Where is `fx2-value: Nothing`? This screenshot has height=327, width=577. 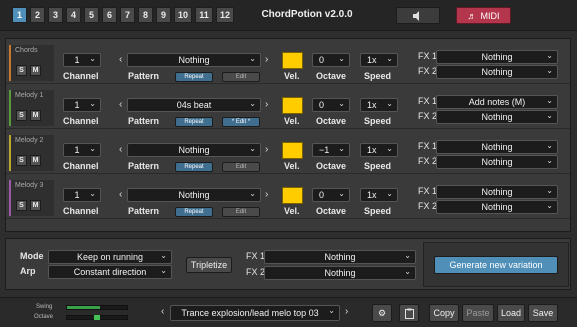 fx2-value: Nothing is located at coordinates (497, 207).